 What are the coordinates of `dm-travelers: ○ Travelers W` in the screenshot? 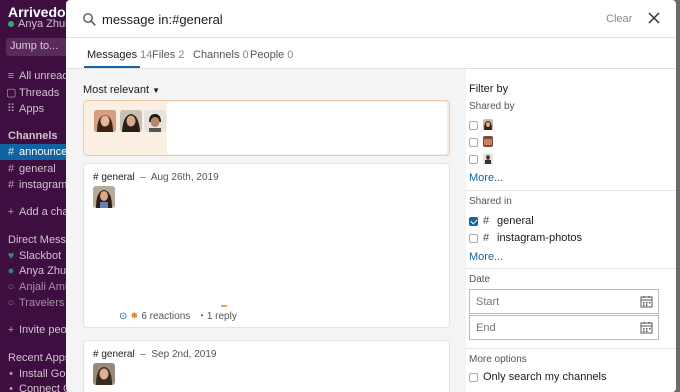 It's located at (38, 303).